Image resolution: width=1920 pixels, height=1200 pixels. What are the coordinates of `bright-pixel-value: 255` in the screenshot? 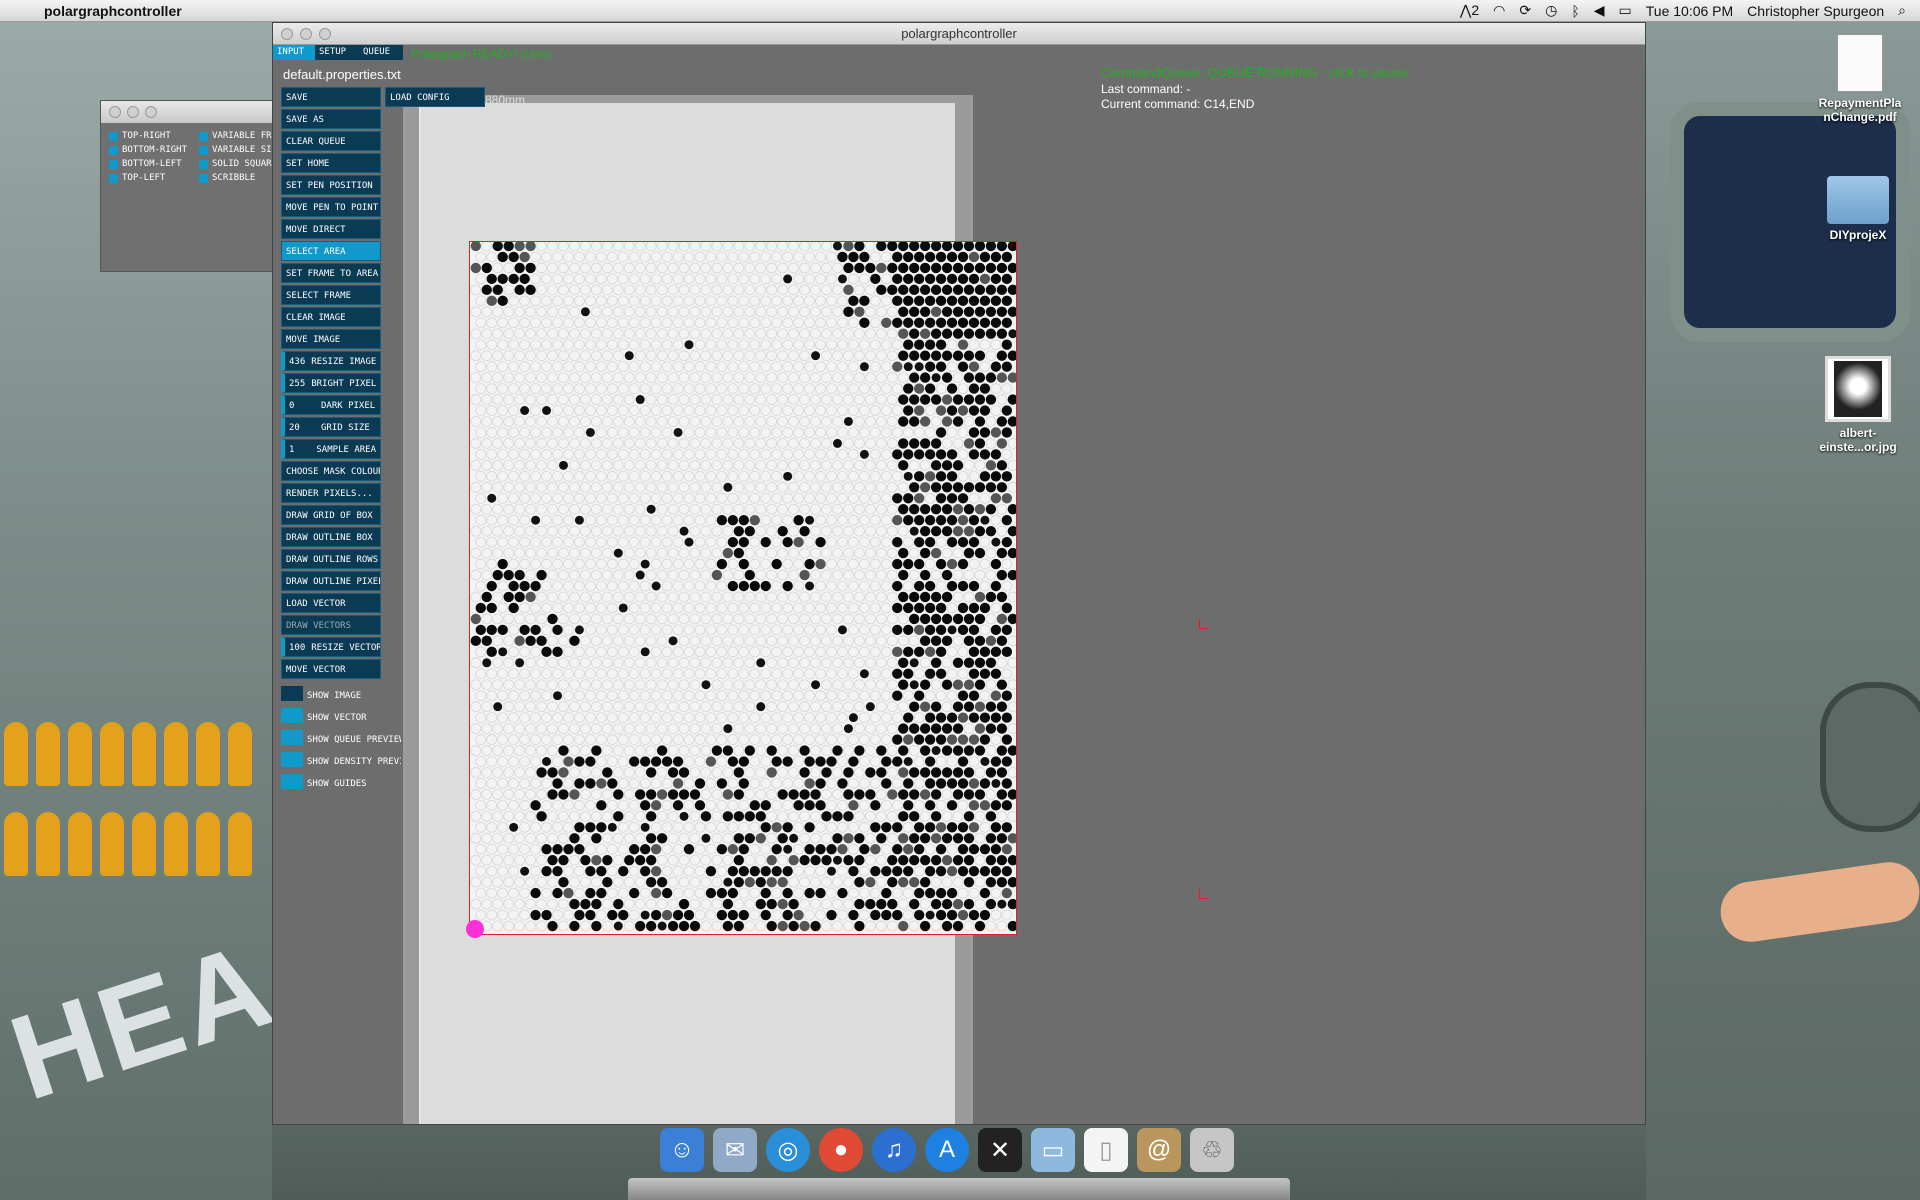 It's located at (297, 385).